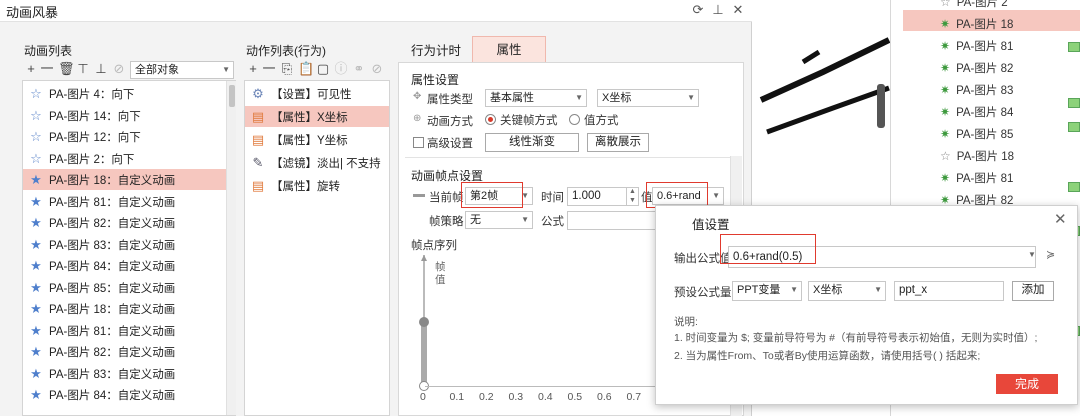 This screenshot has width=1080, height=416. What do you see at coordinates (317, 162) in the screenshot?
I see `action-list-item: ✎ 【滤镜】淡出| 不支持` at bounding box center [317, 162].